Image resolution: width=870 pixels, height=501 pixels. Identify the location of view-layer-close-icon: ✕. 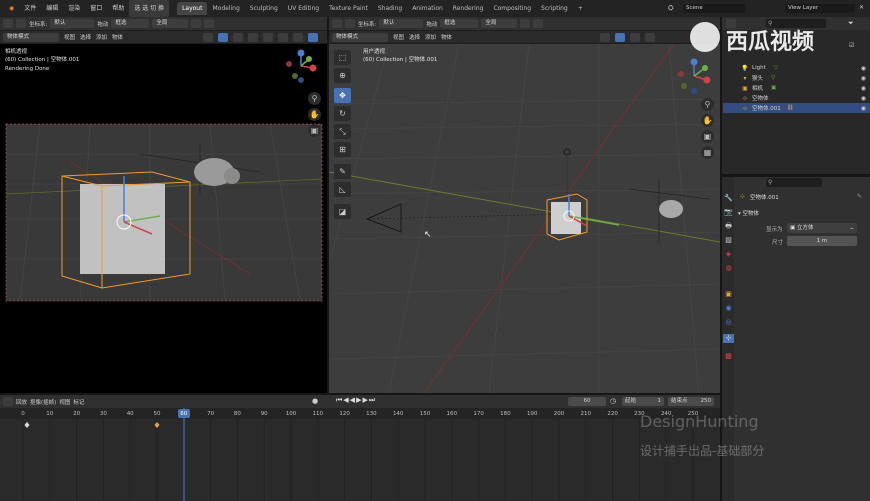
(863, 8).